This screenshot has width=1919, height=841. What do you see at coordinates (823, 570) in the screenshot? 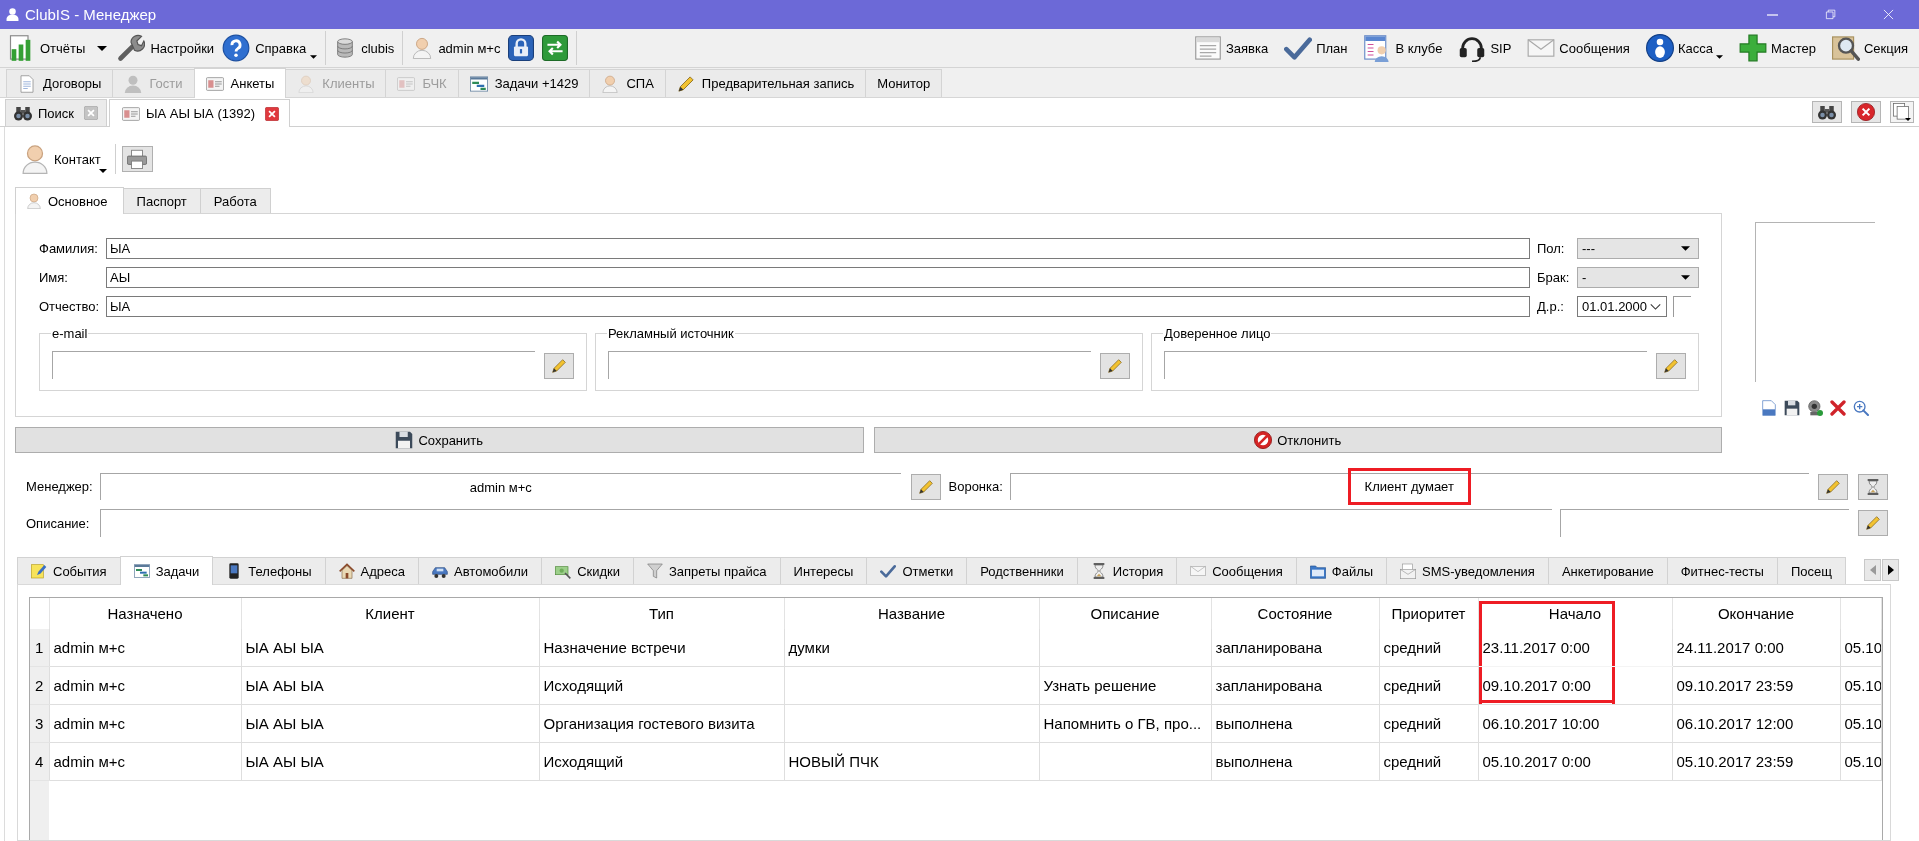
I see `detail-tab: Интересы` at bounding box center [823, 570].